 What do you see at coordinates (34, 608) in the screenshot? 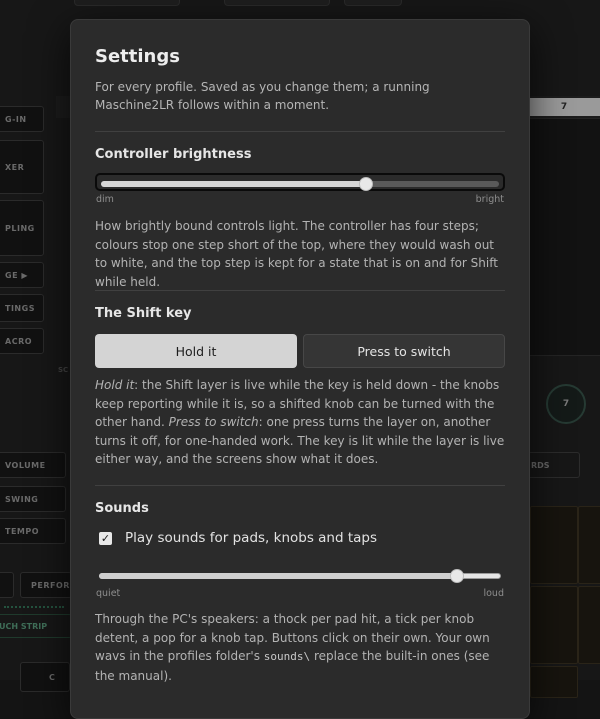
I see `bg-dotted-line` at bounding box center [34, 608].